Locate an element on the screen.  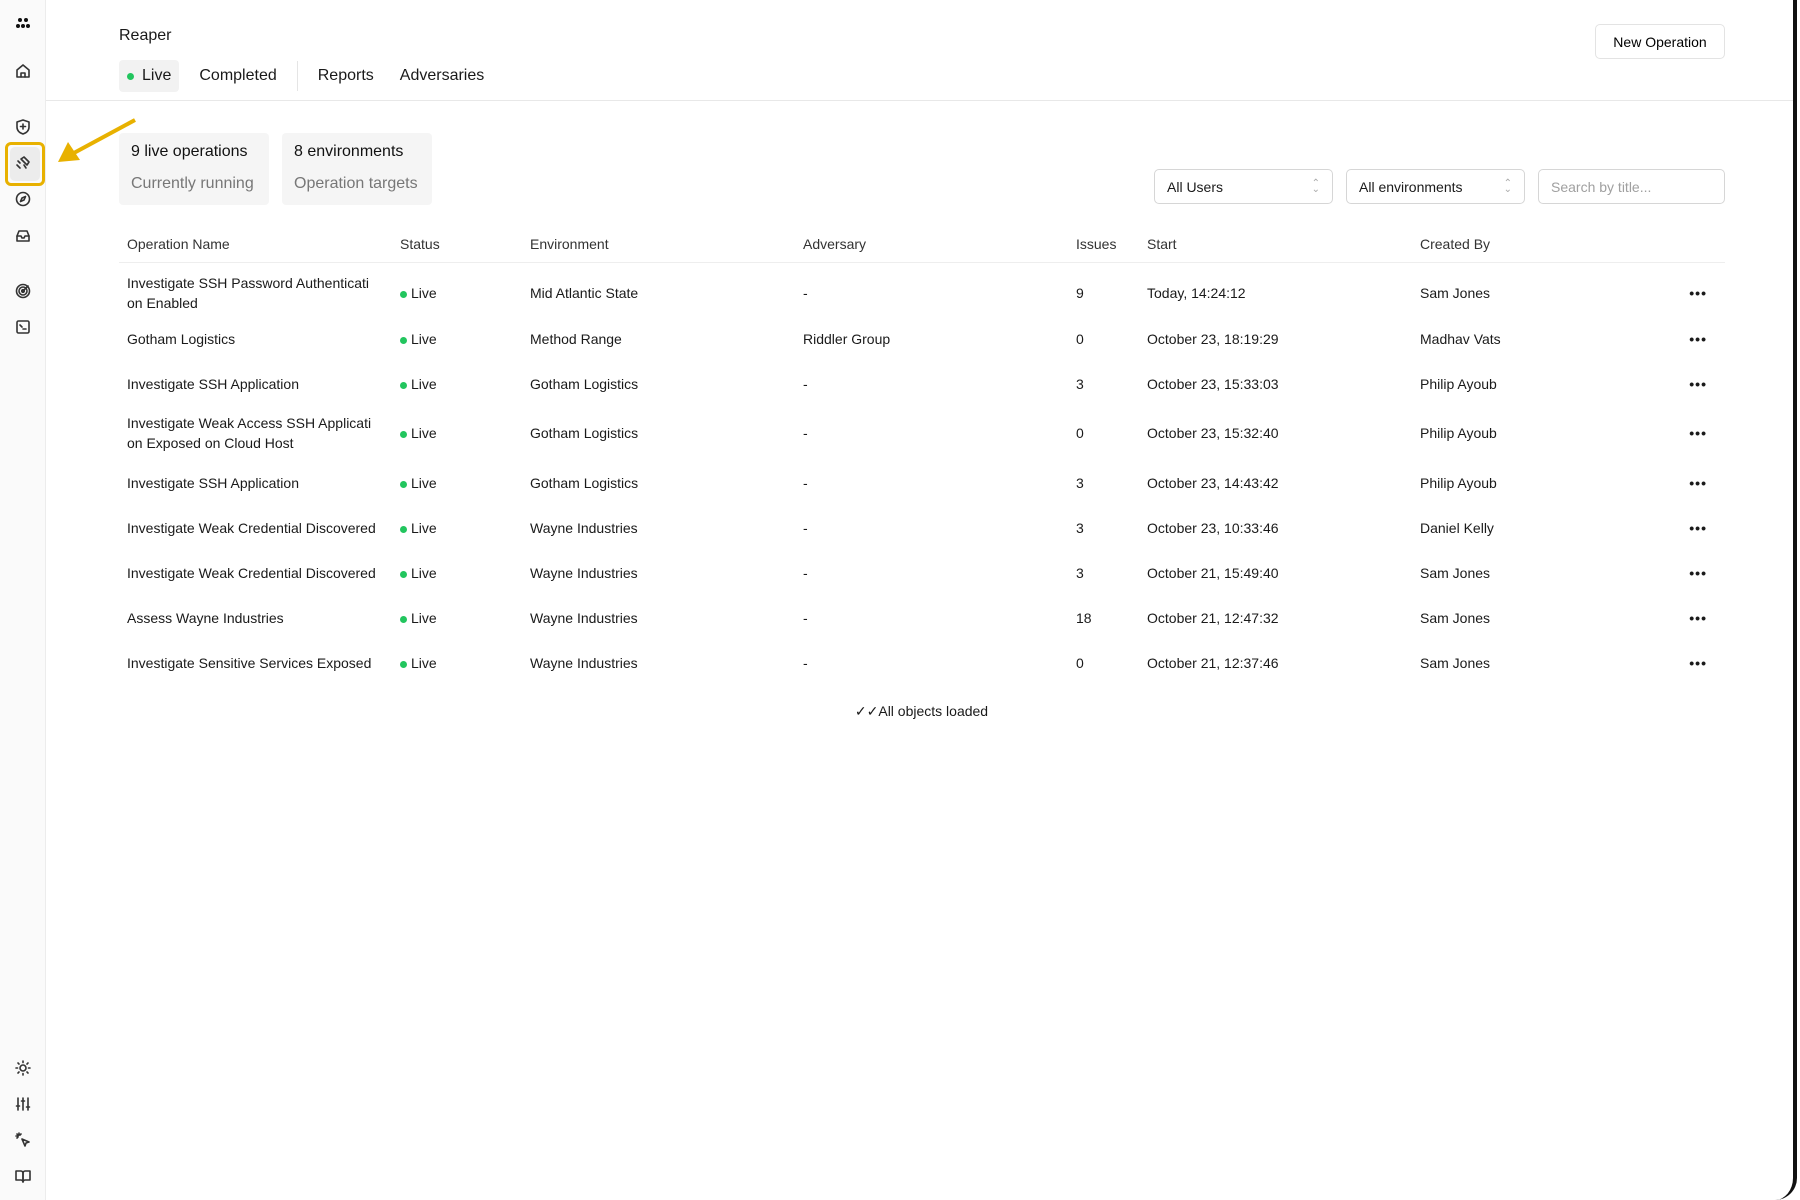
inbox-icon is located at coordinates (23, 236).